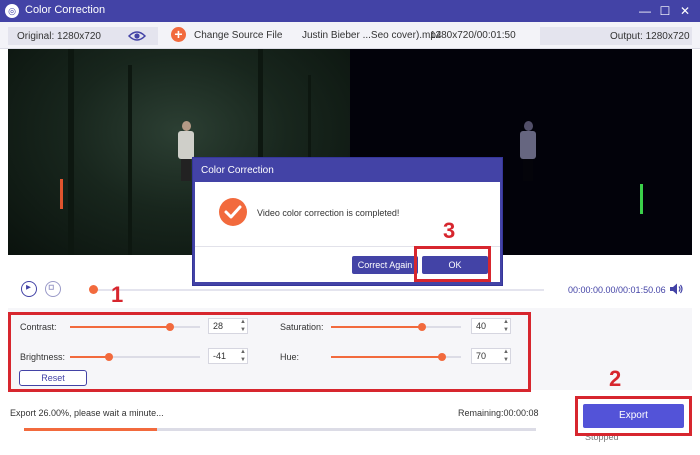 This screenshot has height=455, width=700. I want to click on dialog-title: Color Correction, so click(237, 170).